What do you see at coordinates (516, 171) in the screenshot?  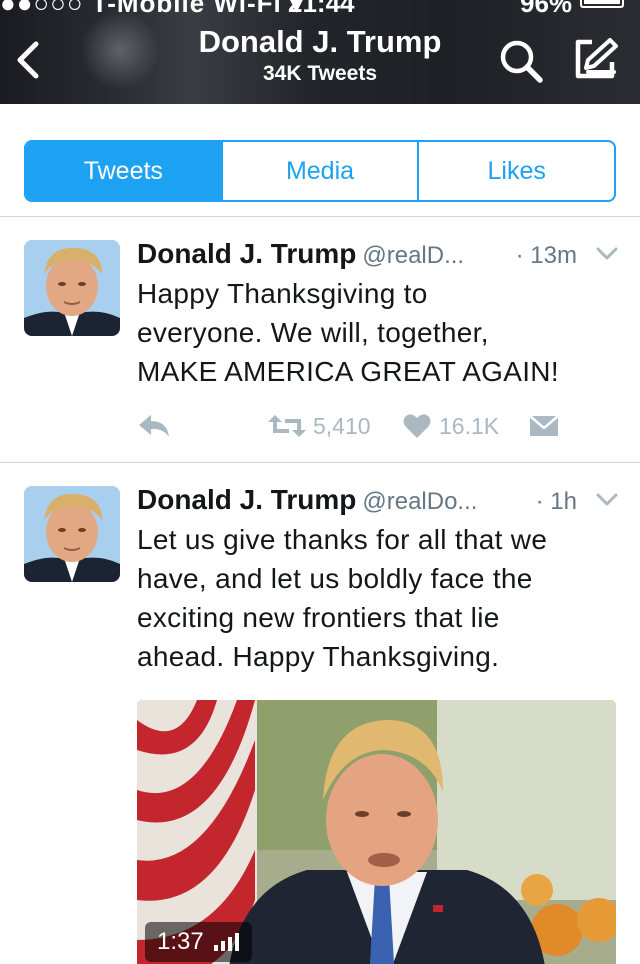 I see `tab-likes: Likes` at bounding box center [516, 171].